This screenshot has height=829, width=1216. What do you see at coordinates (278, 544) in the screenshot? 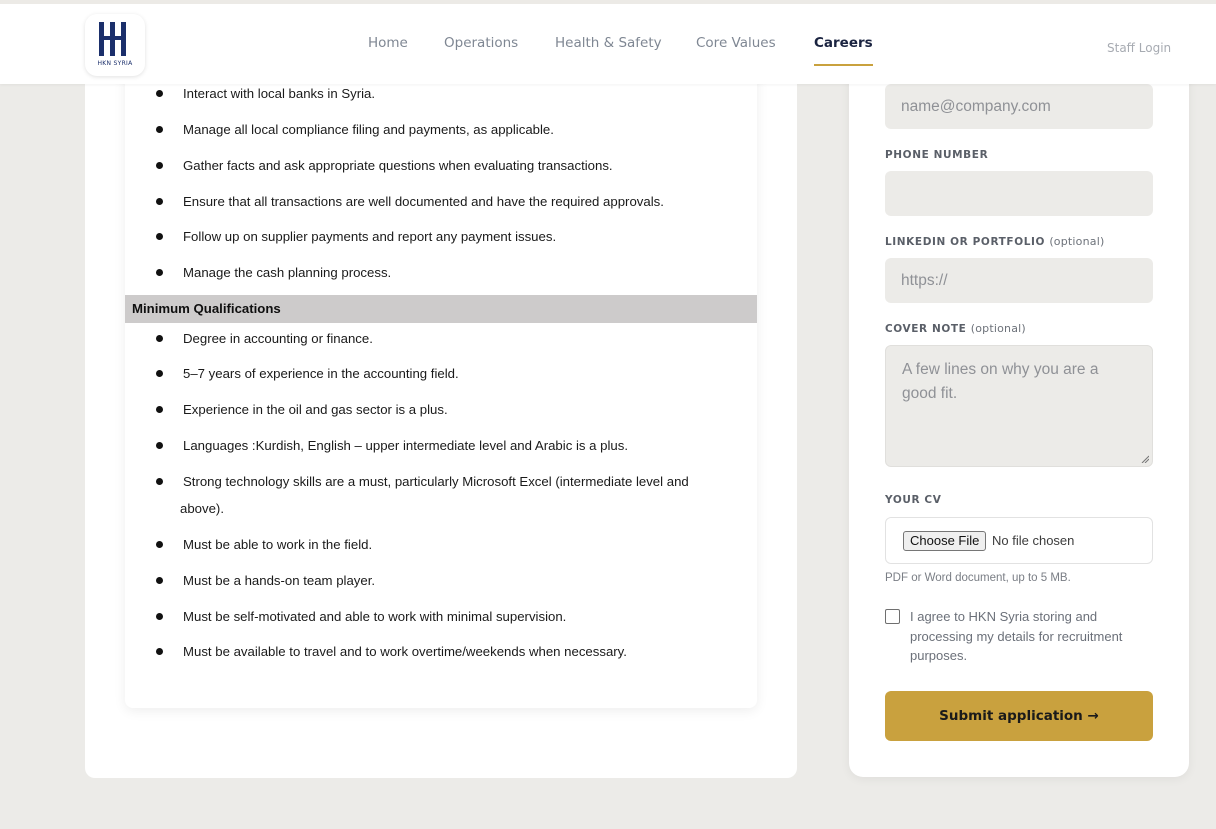
I see `qualification-item: Must be able to work in the field.` at bounding box center [278, 544].